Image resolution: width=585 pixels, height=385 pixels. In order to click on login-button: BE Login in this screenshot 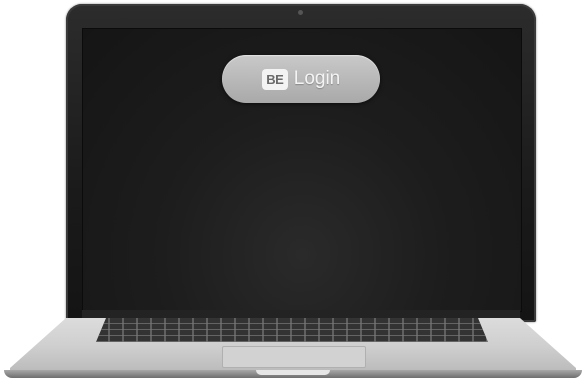, I will do `click(301, 79)`.